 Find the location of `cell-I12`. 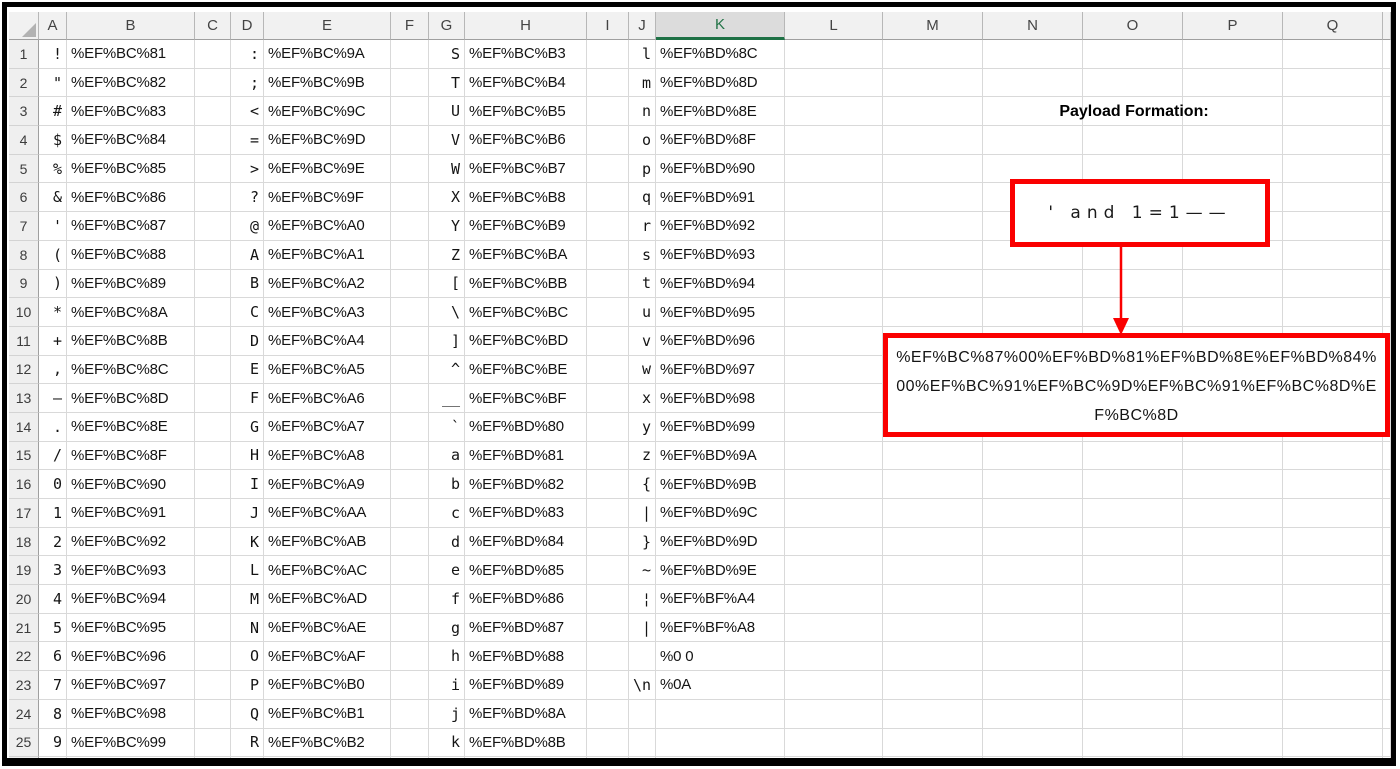

cell-I12 is located at coordinates (608, 370).